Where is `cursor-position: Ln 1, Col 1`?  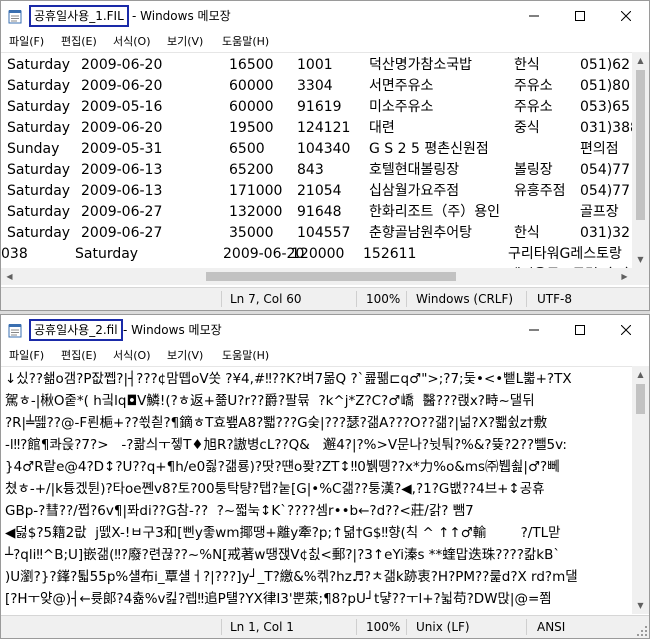 cursor-position: Ln 1, Col 1 is located at coordinates (262, 627).